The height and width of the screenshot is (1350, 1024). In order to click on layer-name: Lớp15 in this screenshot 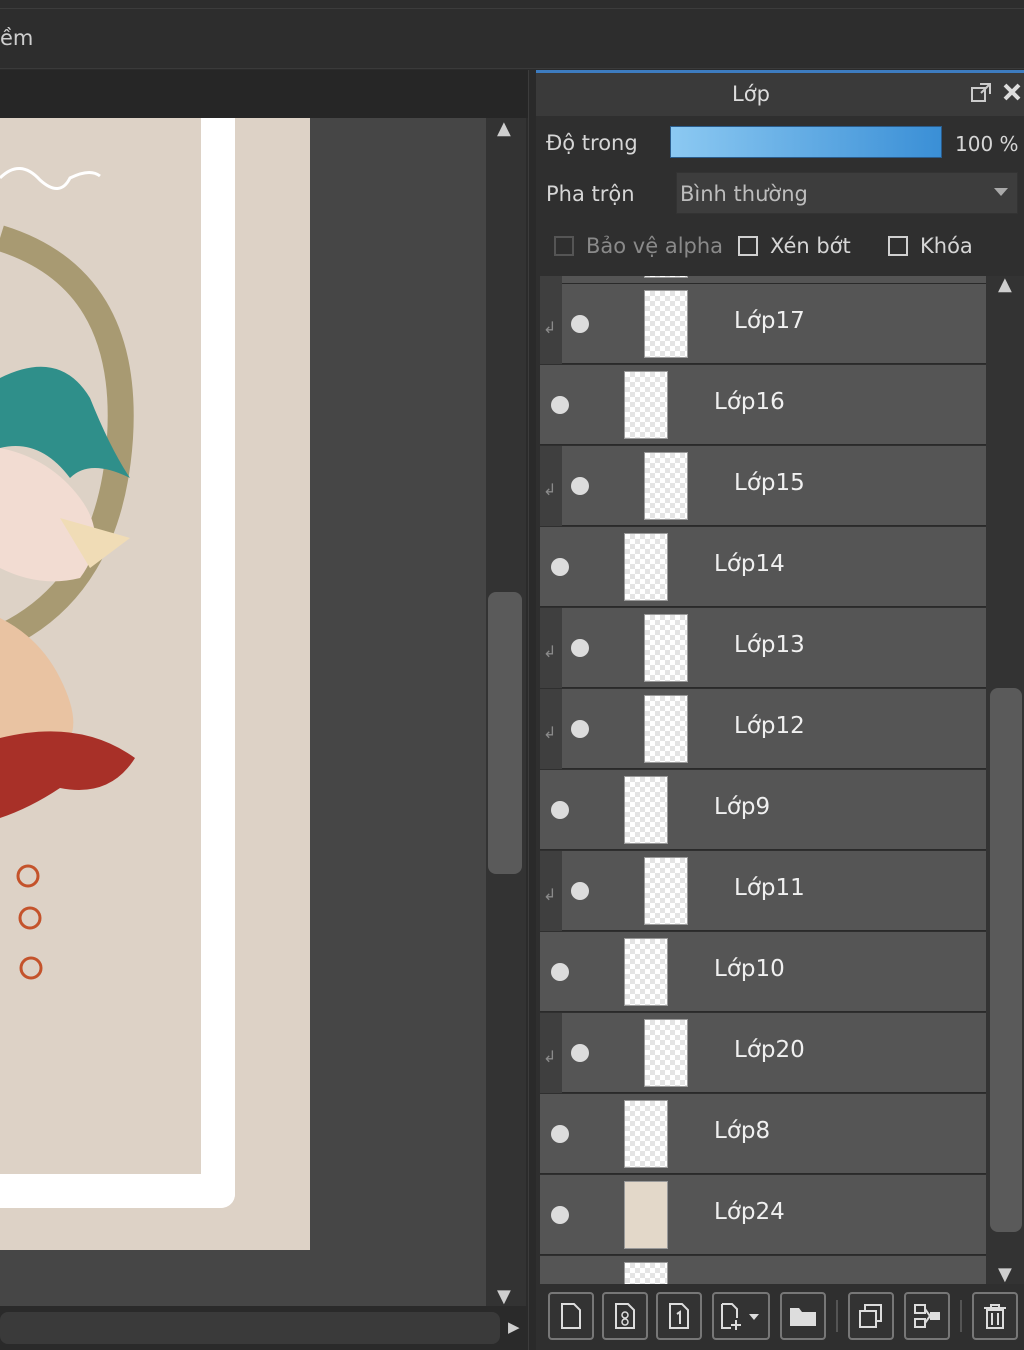, I will do `click(769, 483)`.